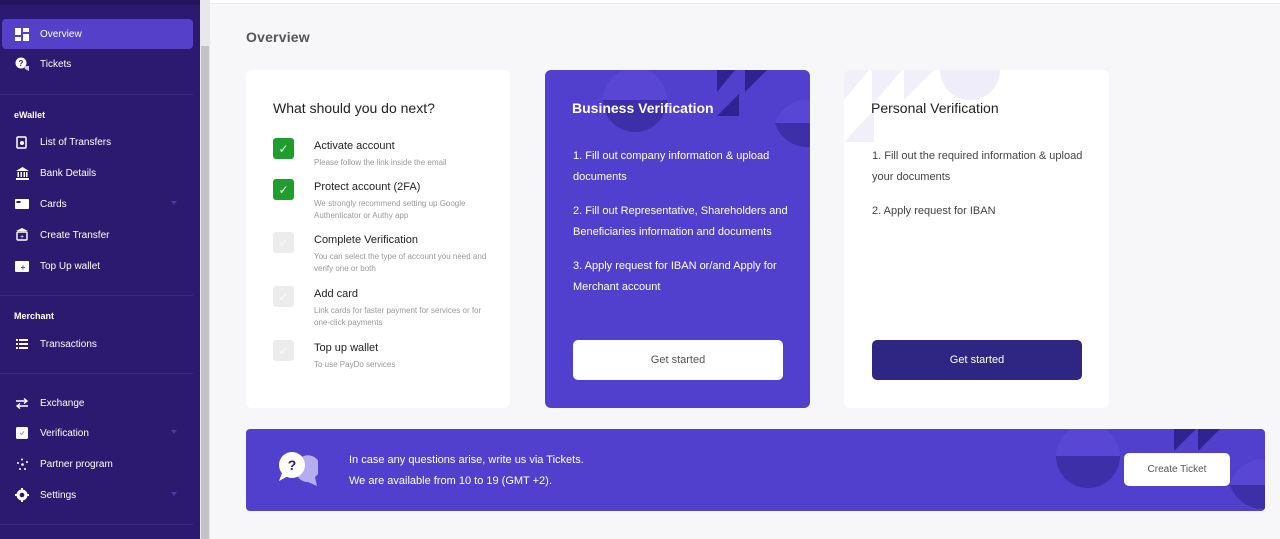 The width and height of the screenshot is (1280, 539). I want to click on sidebar-item-label: Tickets, so click(56, 64).